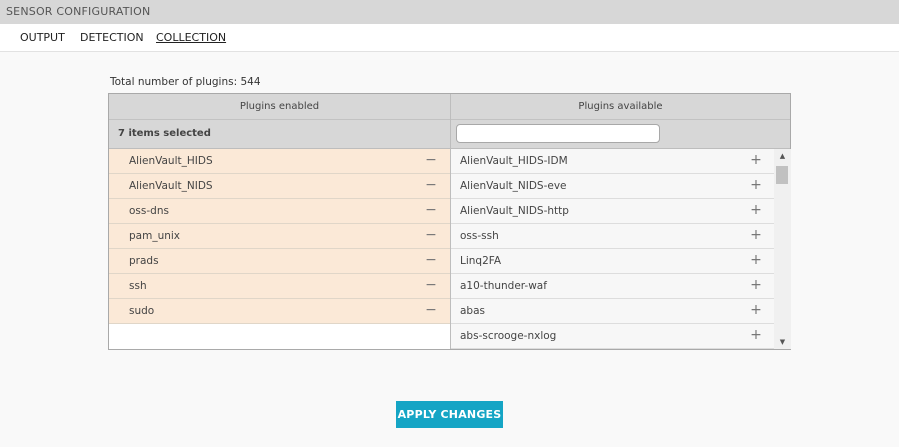  I want to click on available-header: Plugins available, so click(620, 107).